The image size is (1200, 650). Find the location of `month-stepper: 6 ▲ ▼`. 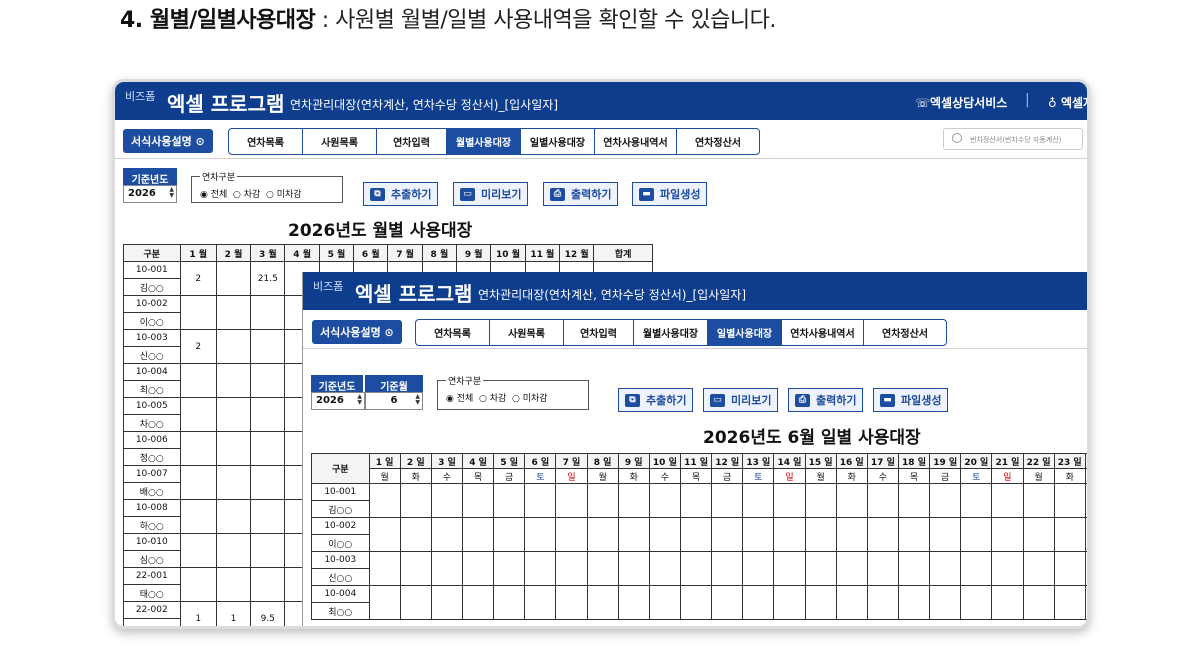

month-stepper: 6 ▲ ▼ is located at coordinates (394, 401).